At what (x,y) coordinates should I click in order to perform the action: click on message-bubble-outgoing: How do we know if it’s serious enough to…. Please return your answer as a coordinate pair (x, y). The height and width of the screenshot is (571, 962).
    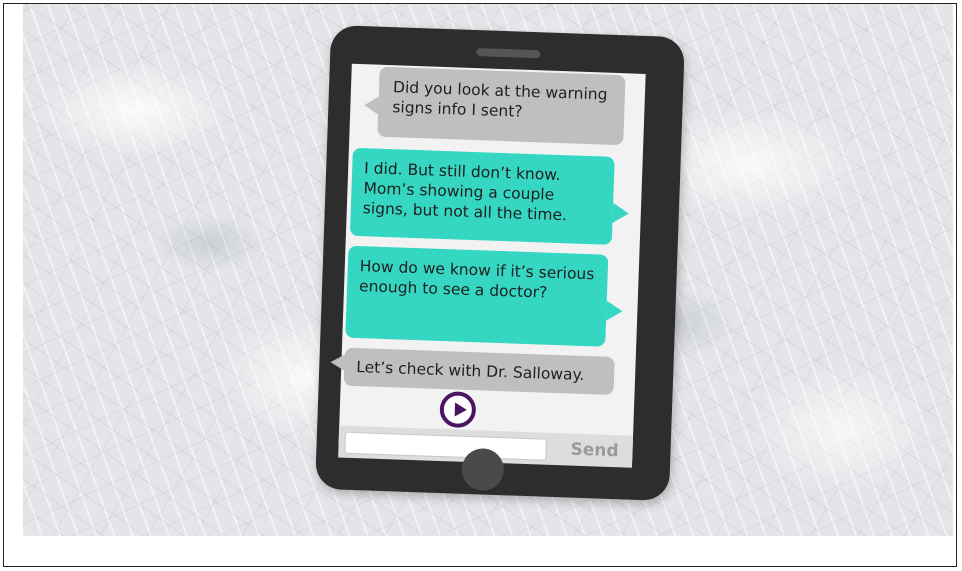
    Looking at the image, I should click on (477, 296).